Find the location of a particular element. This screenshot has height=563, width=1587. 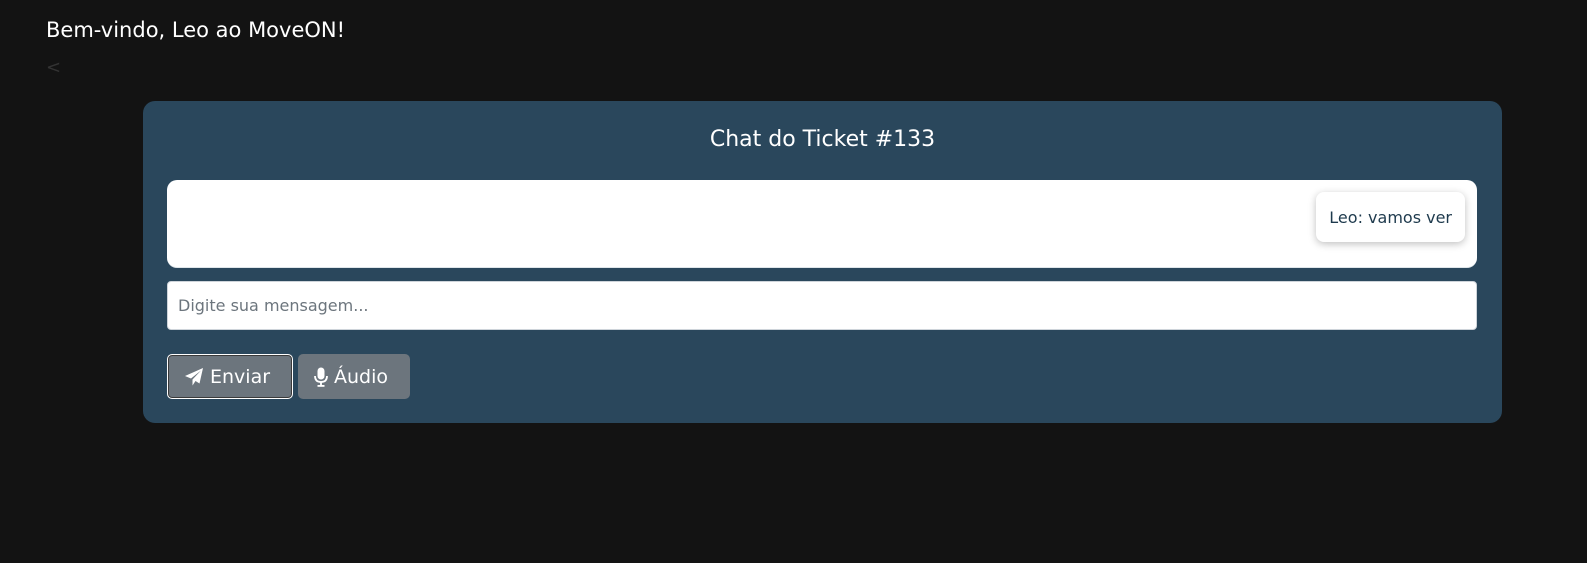

messages-container: Leo: vamos ver is located at coordinates (822, 224).